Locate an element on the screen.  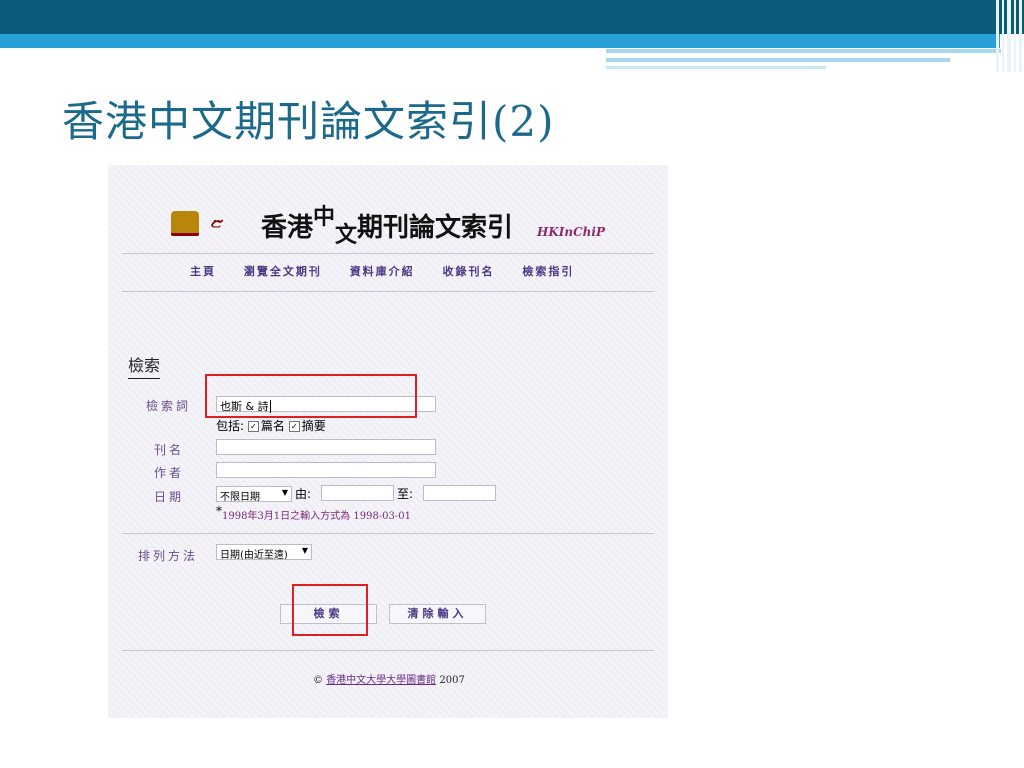
keyword-highlight-box is located at coordinates (311, 396).